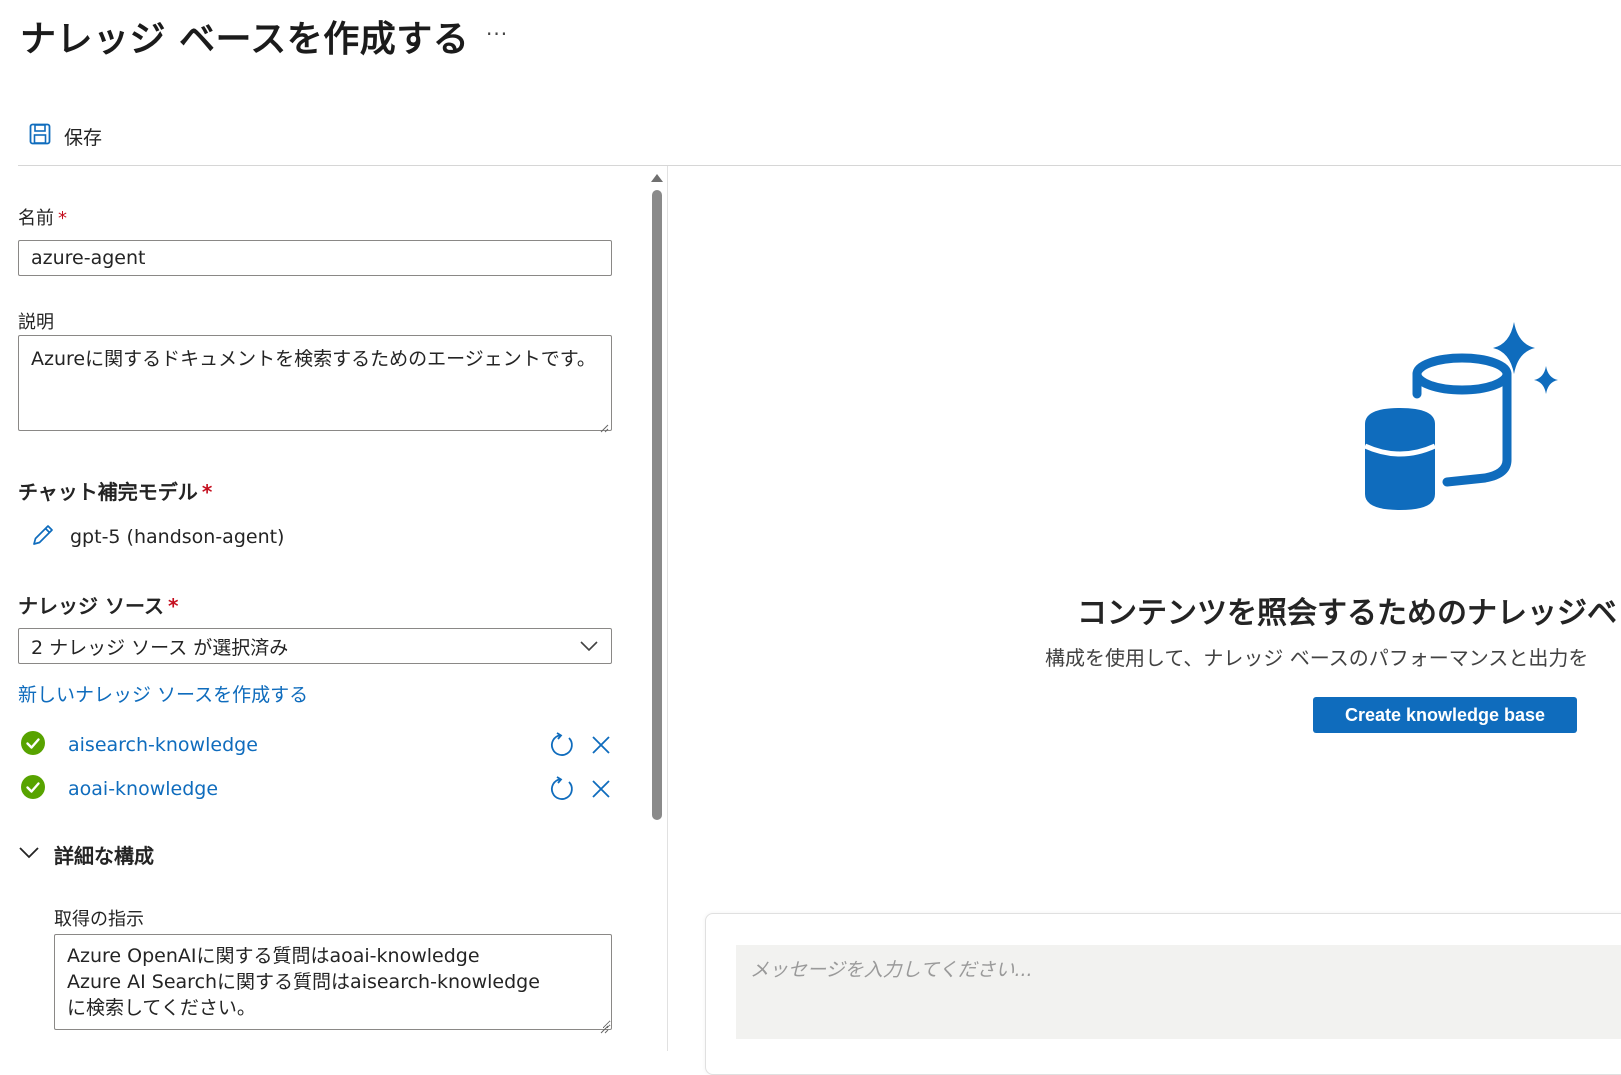 The height and width of the screenshot is (1075, 1621). Describe the element at coordinates (40, 136) in the screenshot. I see `save-icon` at that location.